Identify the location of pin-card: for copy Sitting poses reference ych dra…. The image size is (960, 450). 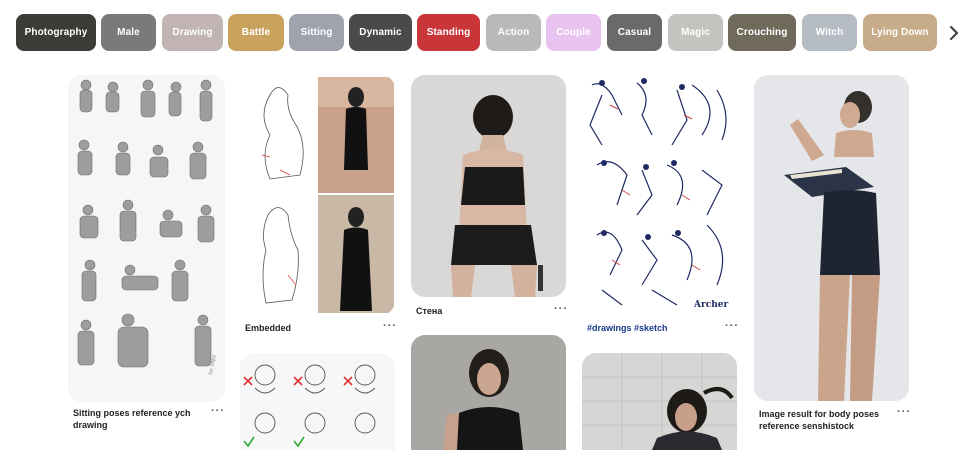
(146, 262).